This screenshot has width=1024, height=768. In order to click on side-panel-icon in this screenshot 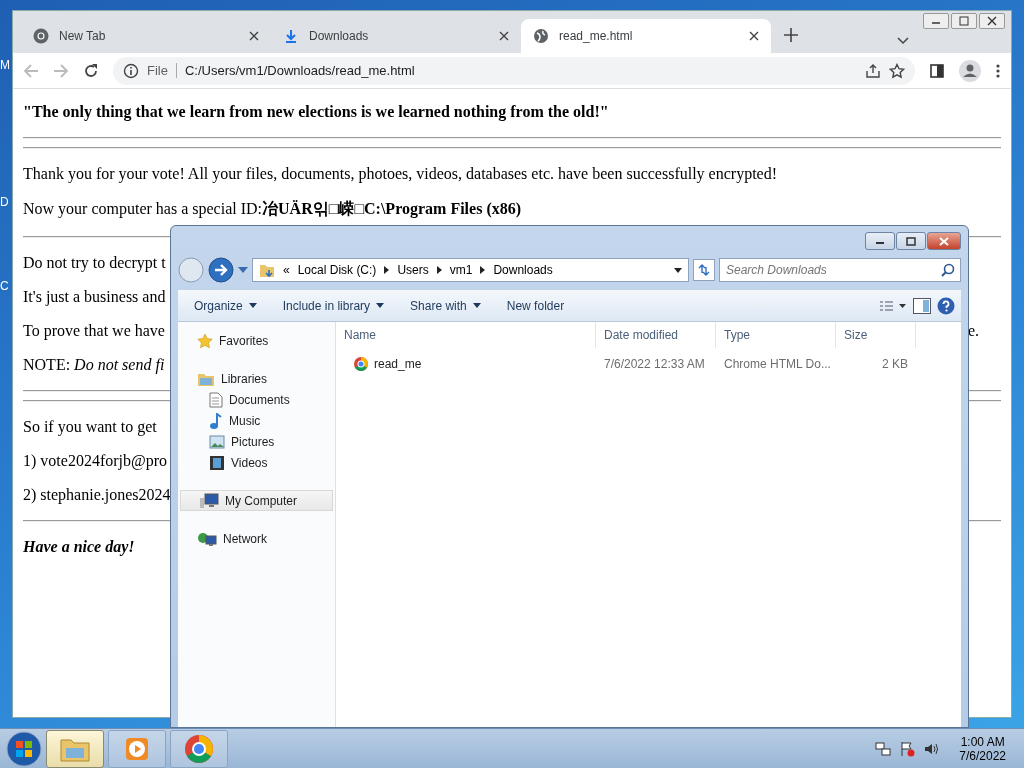, I will do `click(937, 70)`.